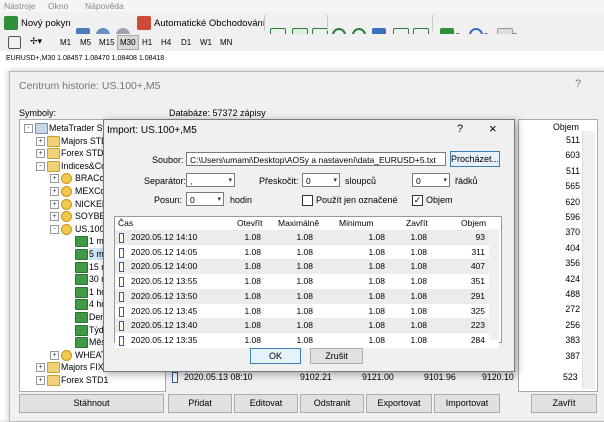 The image size is (604, 422). Describe the element at coordinates (467, 403) in the screenshot. I see `import-button: Importovat` at that location.